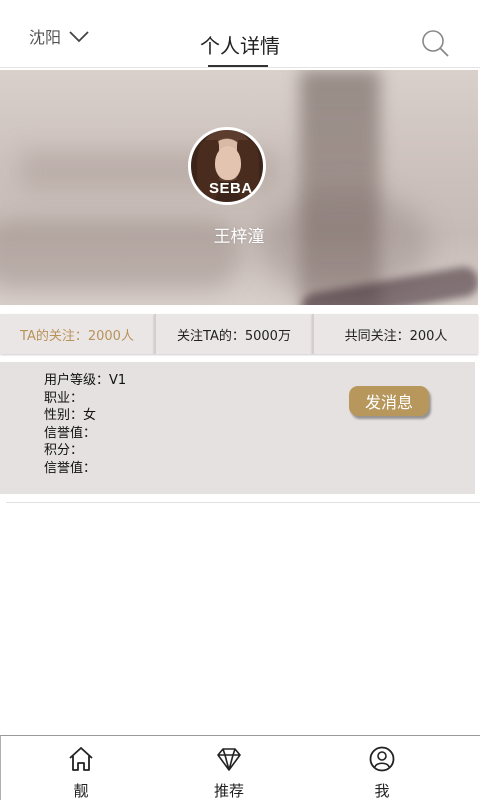 This screenshot has width=480, height=800. Describe the element at coordinates (231, 188) in the screenshot. I see `avatar-brand-text: SEBA` at that location.